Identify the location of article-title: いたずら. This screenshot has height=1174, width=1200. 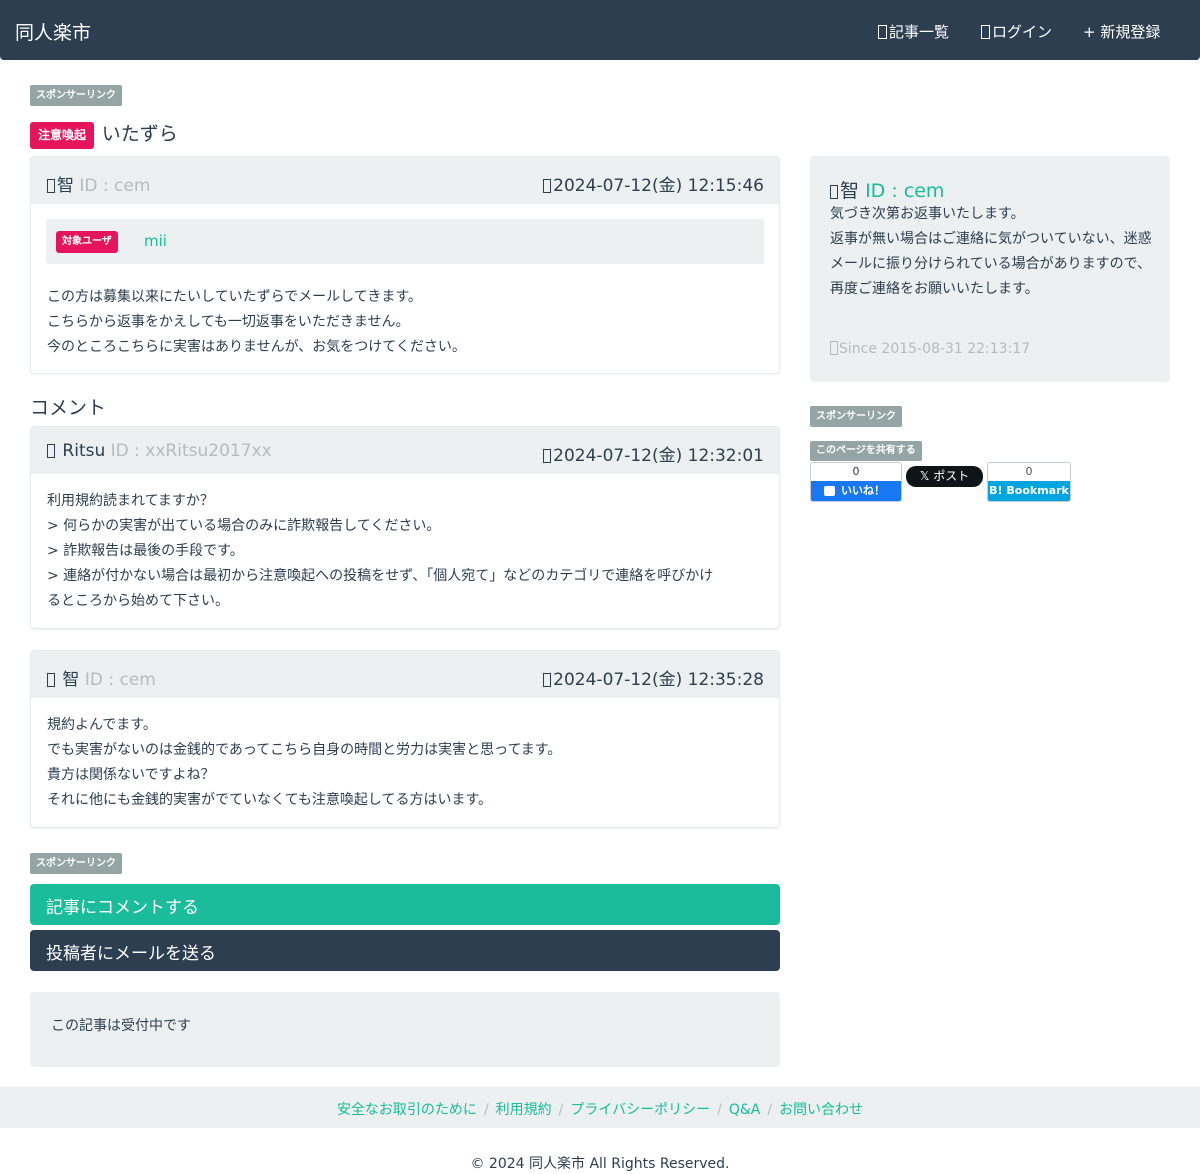
(139, 134).